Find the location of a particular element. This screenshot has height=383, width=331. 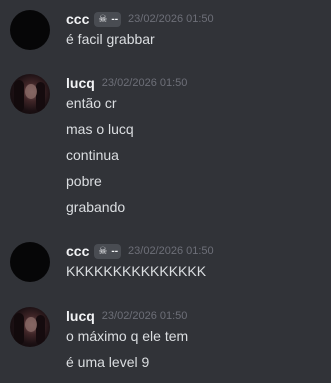

message-line: grabando is located at coordinates (96, 207).